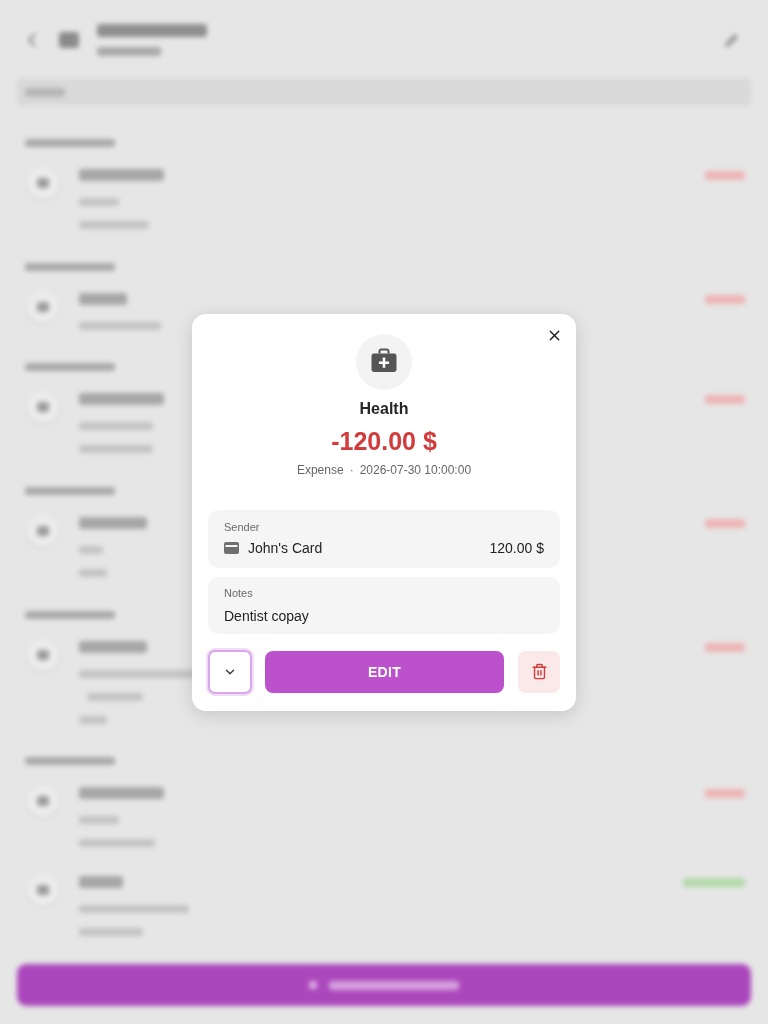 The width and height of the screenshot is (768, 1024). Describe the element at coordinates (320, 469) in the screenshot. I see `transaction-type: Expense` at that location.